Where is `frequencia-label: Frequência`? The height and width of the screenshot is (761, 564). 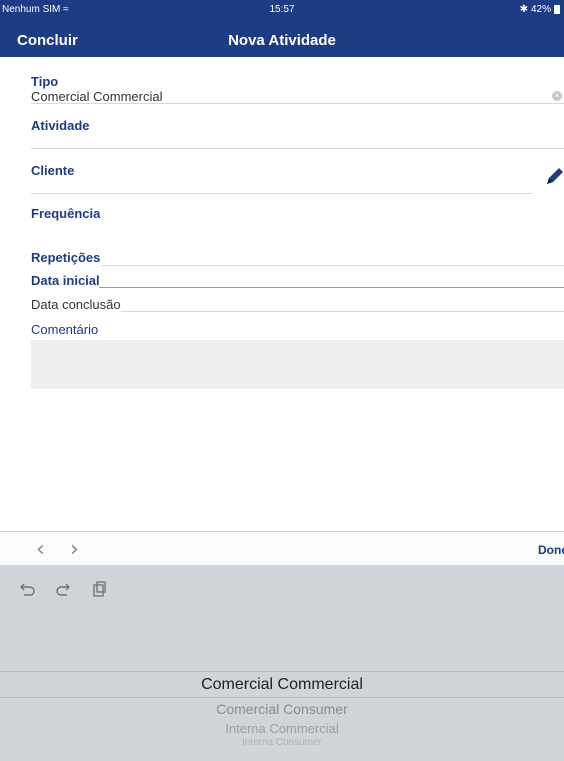 frequencia-label: Frequência is located at coordinates (66, 213).